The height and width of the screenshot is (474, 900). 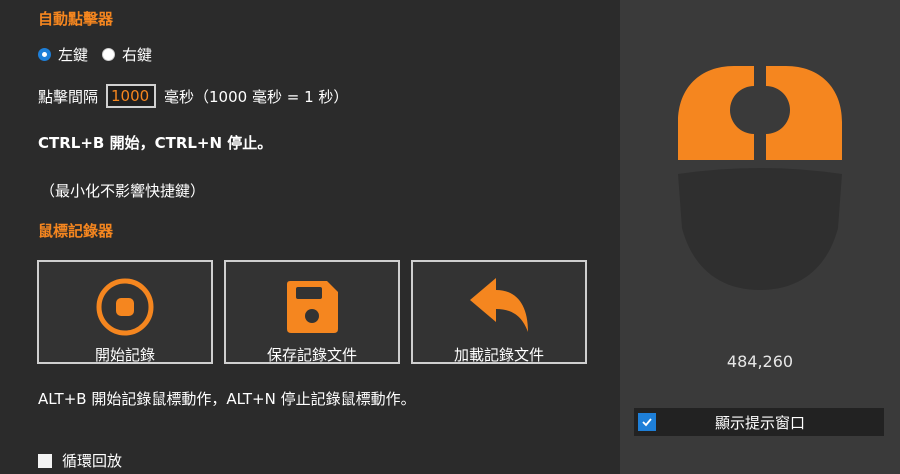 I want to click on record-icon, so click(x=125, y=307).